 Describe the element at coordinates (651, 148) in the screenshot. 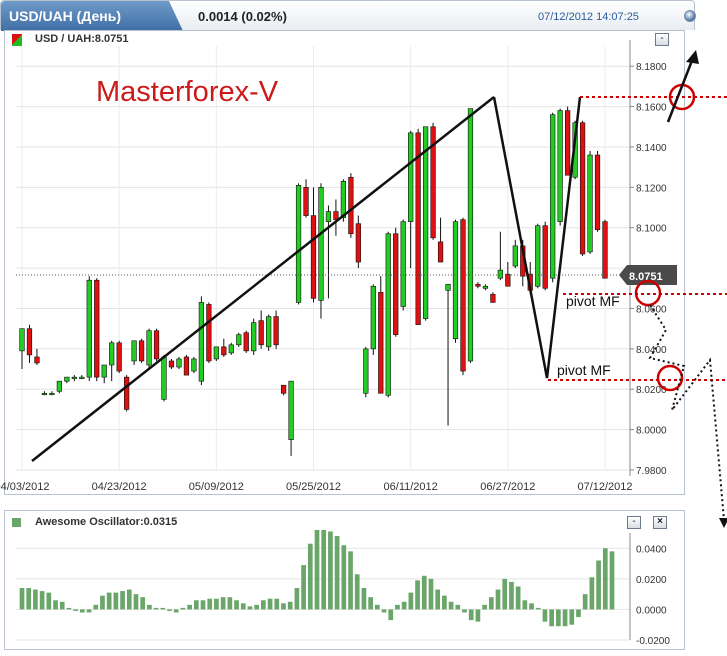

I see `price-tick-label: 8.1400` at that location.